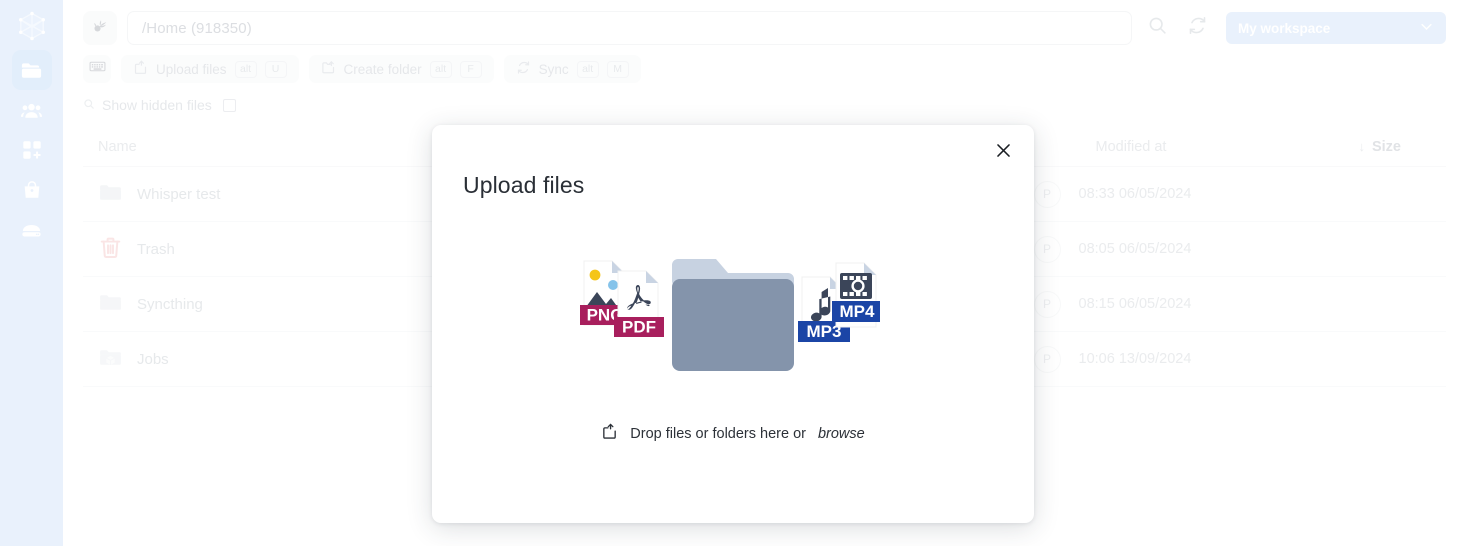 The height and width of the screenshot is (546, 1458). I want to click on create-folder-key-alt: alt, so click(440, 69).